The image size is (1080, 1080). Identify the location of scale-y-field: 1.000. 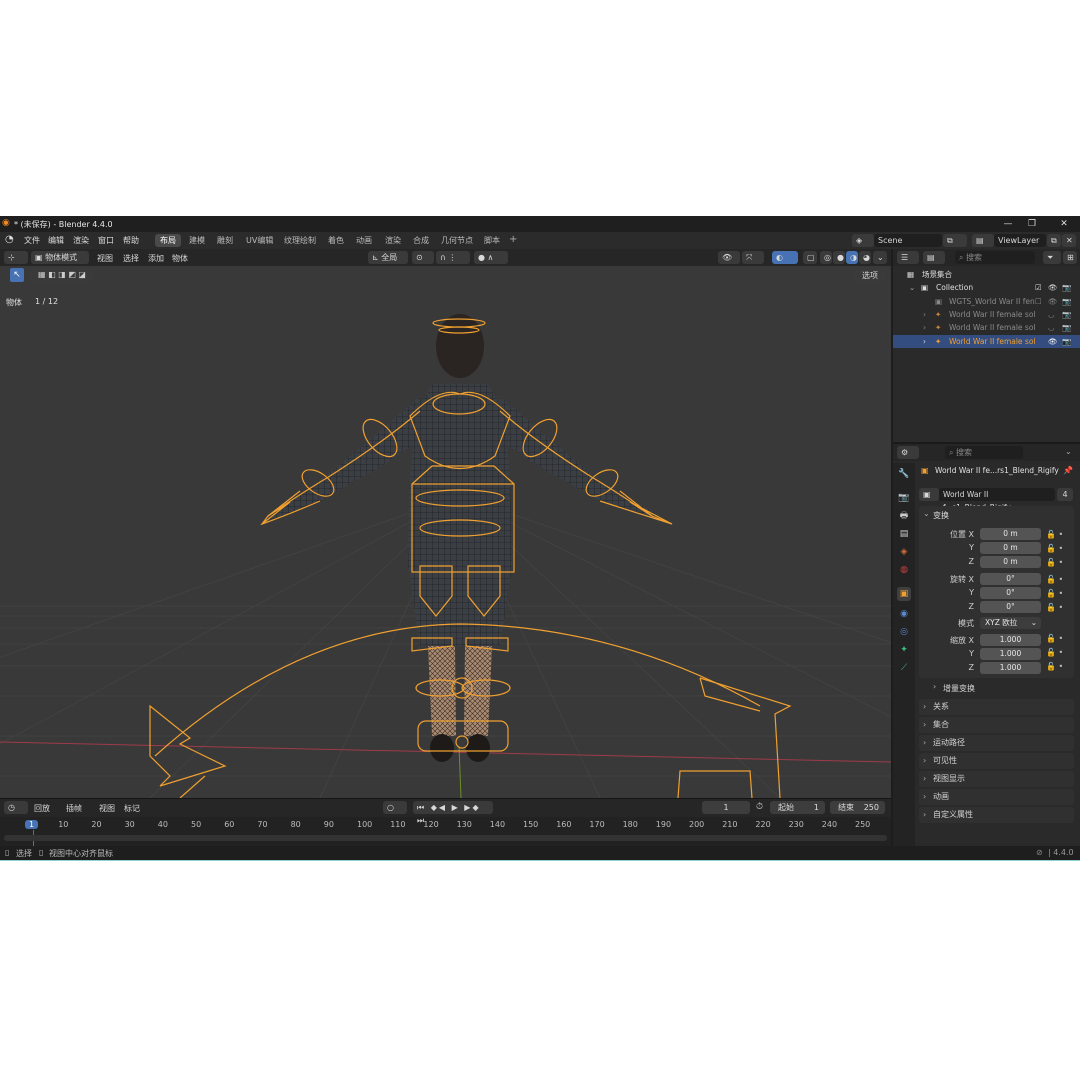
(1010, 654).